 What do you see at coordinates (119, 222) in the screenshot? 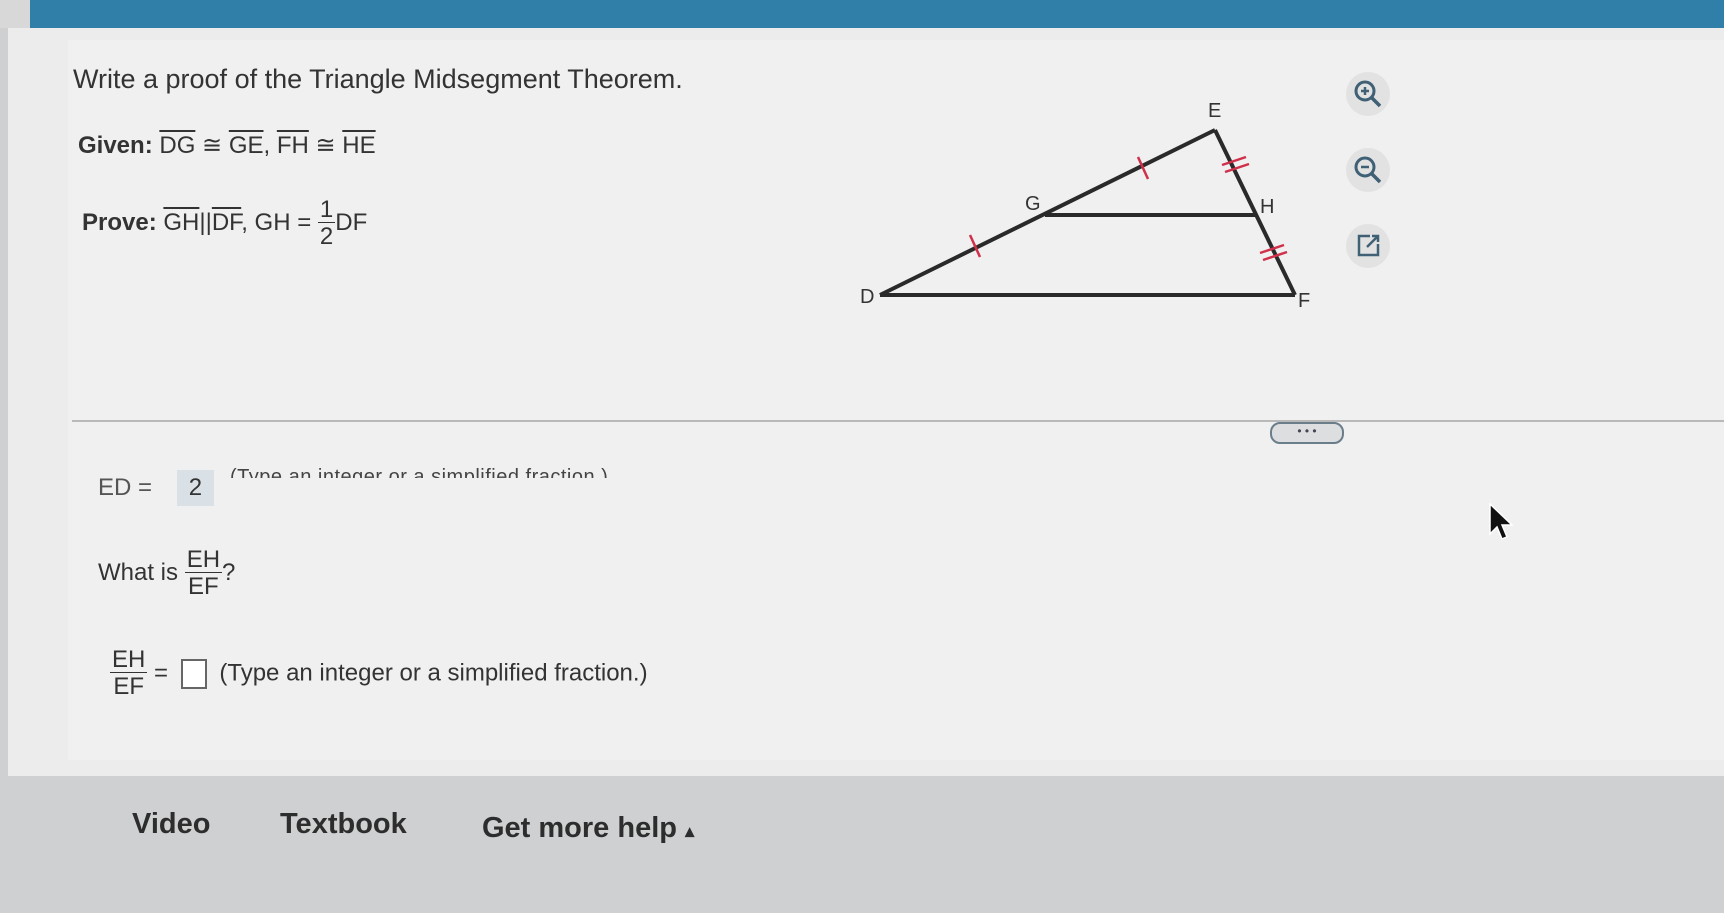
I see `prove-label: Prove:` at bounding box center [119, 222].